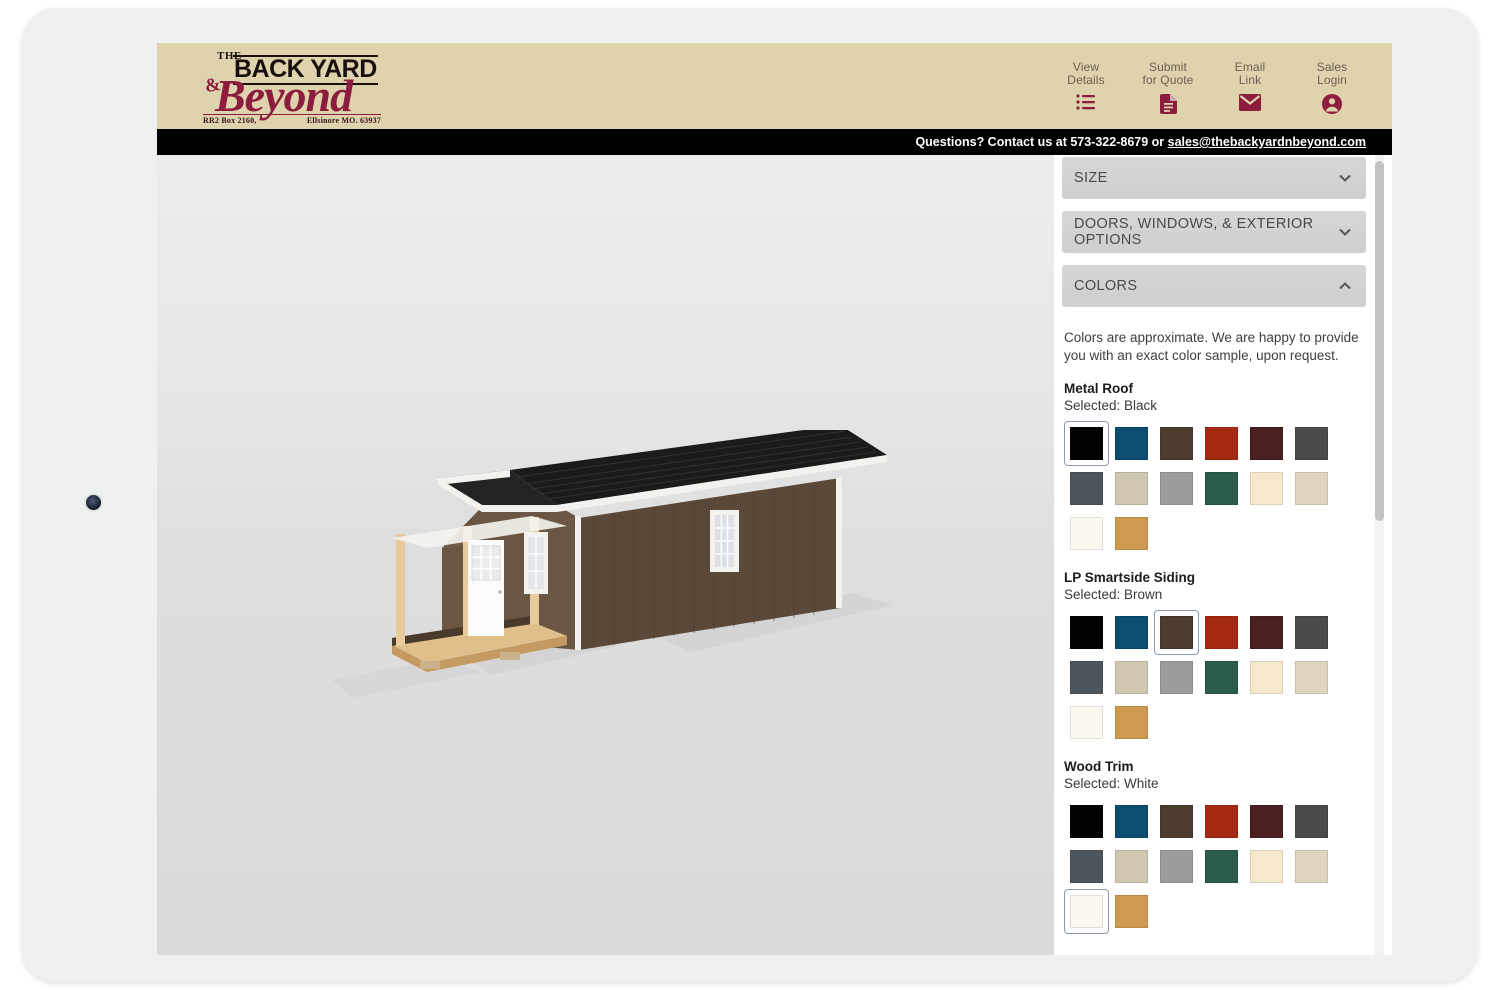  I want to click on logo-address: RR2 Box 2160, Ellsinore MO. 63937, so click(292, 119).